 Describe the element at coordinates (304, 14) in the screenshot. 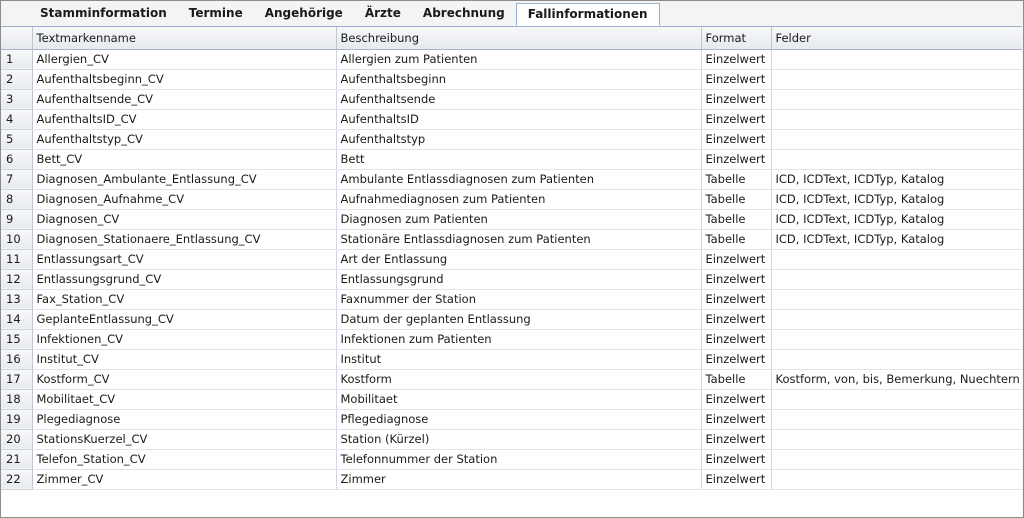

I see `tab-angehoerige: Angehörige` at that location.